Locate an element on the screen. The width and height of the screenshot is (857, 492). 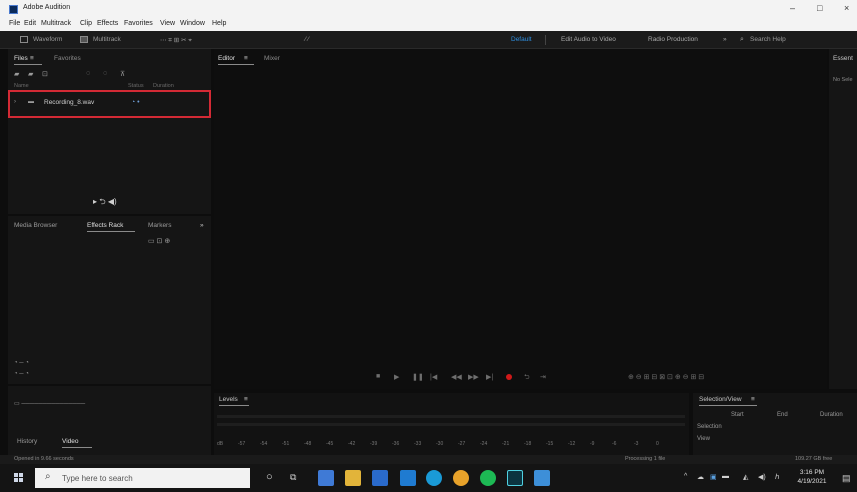
audition-taskbar-icon is located at coordinates (515, 478).